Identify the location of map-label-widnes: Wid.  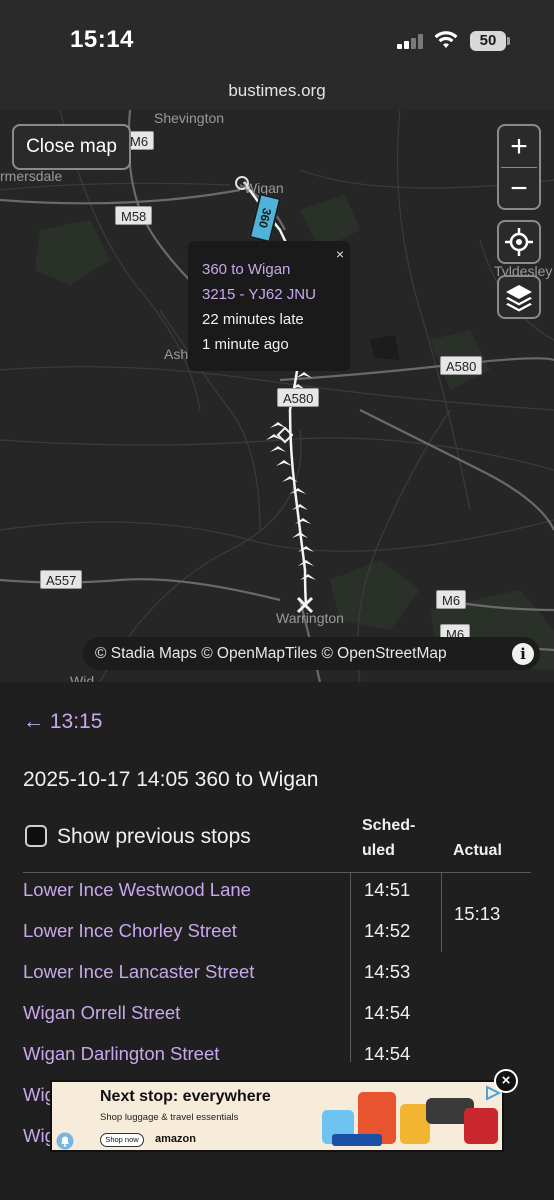
(82, 677).